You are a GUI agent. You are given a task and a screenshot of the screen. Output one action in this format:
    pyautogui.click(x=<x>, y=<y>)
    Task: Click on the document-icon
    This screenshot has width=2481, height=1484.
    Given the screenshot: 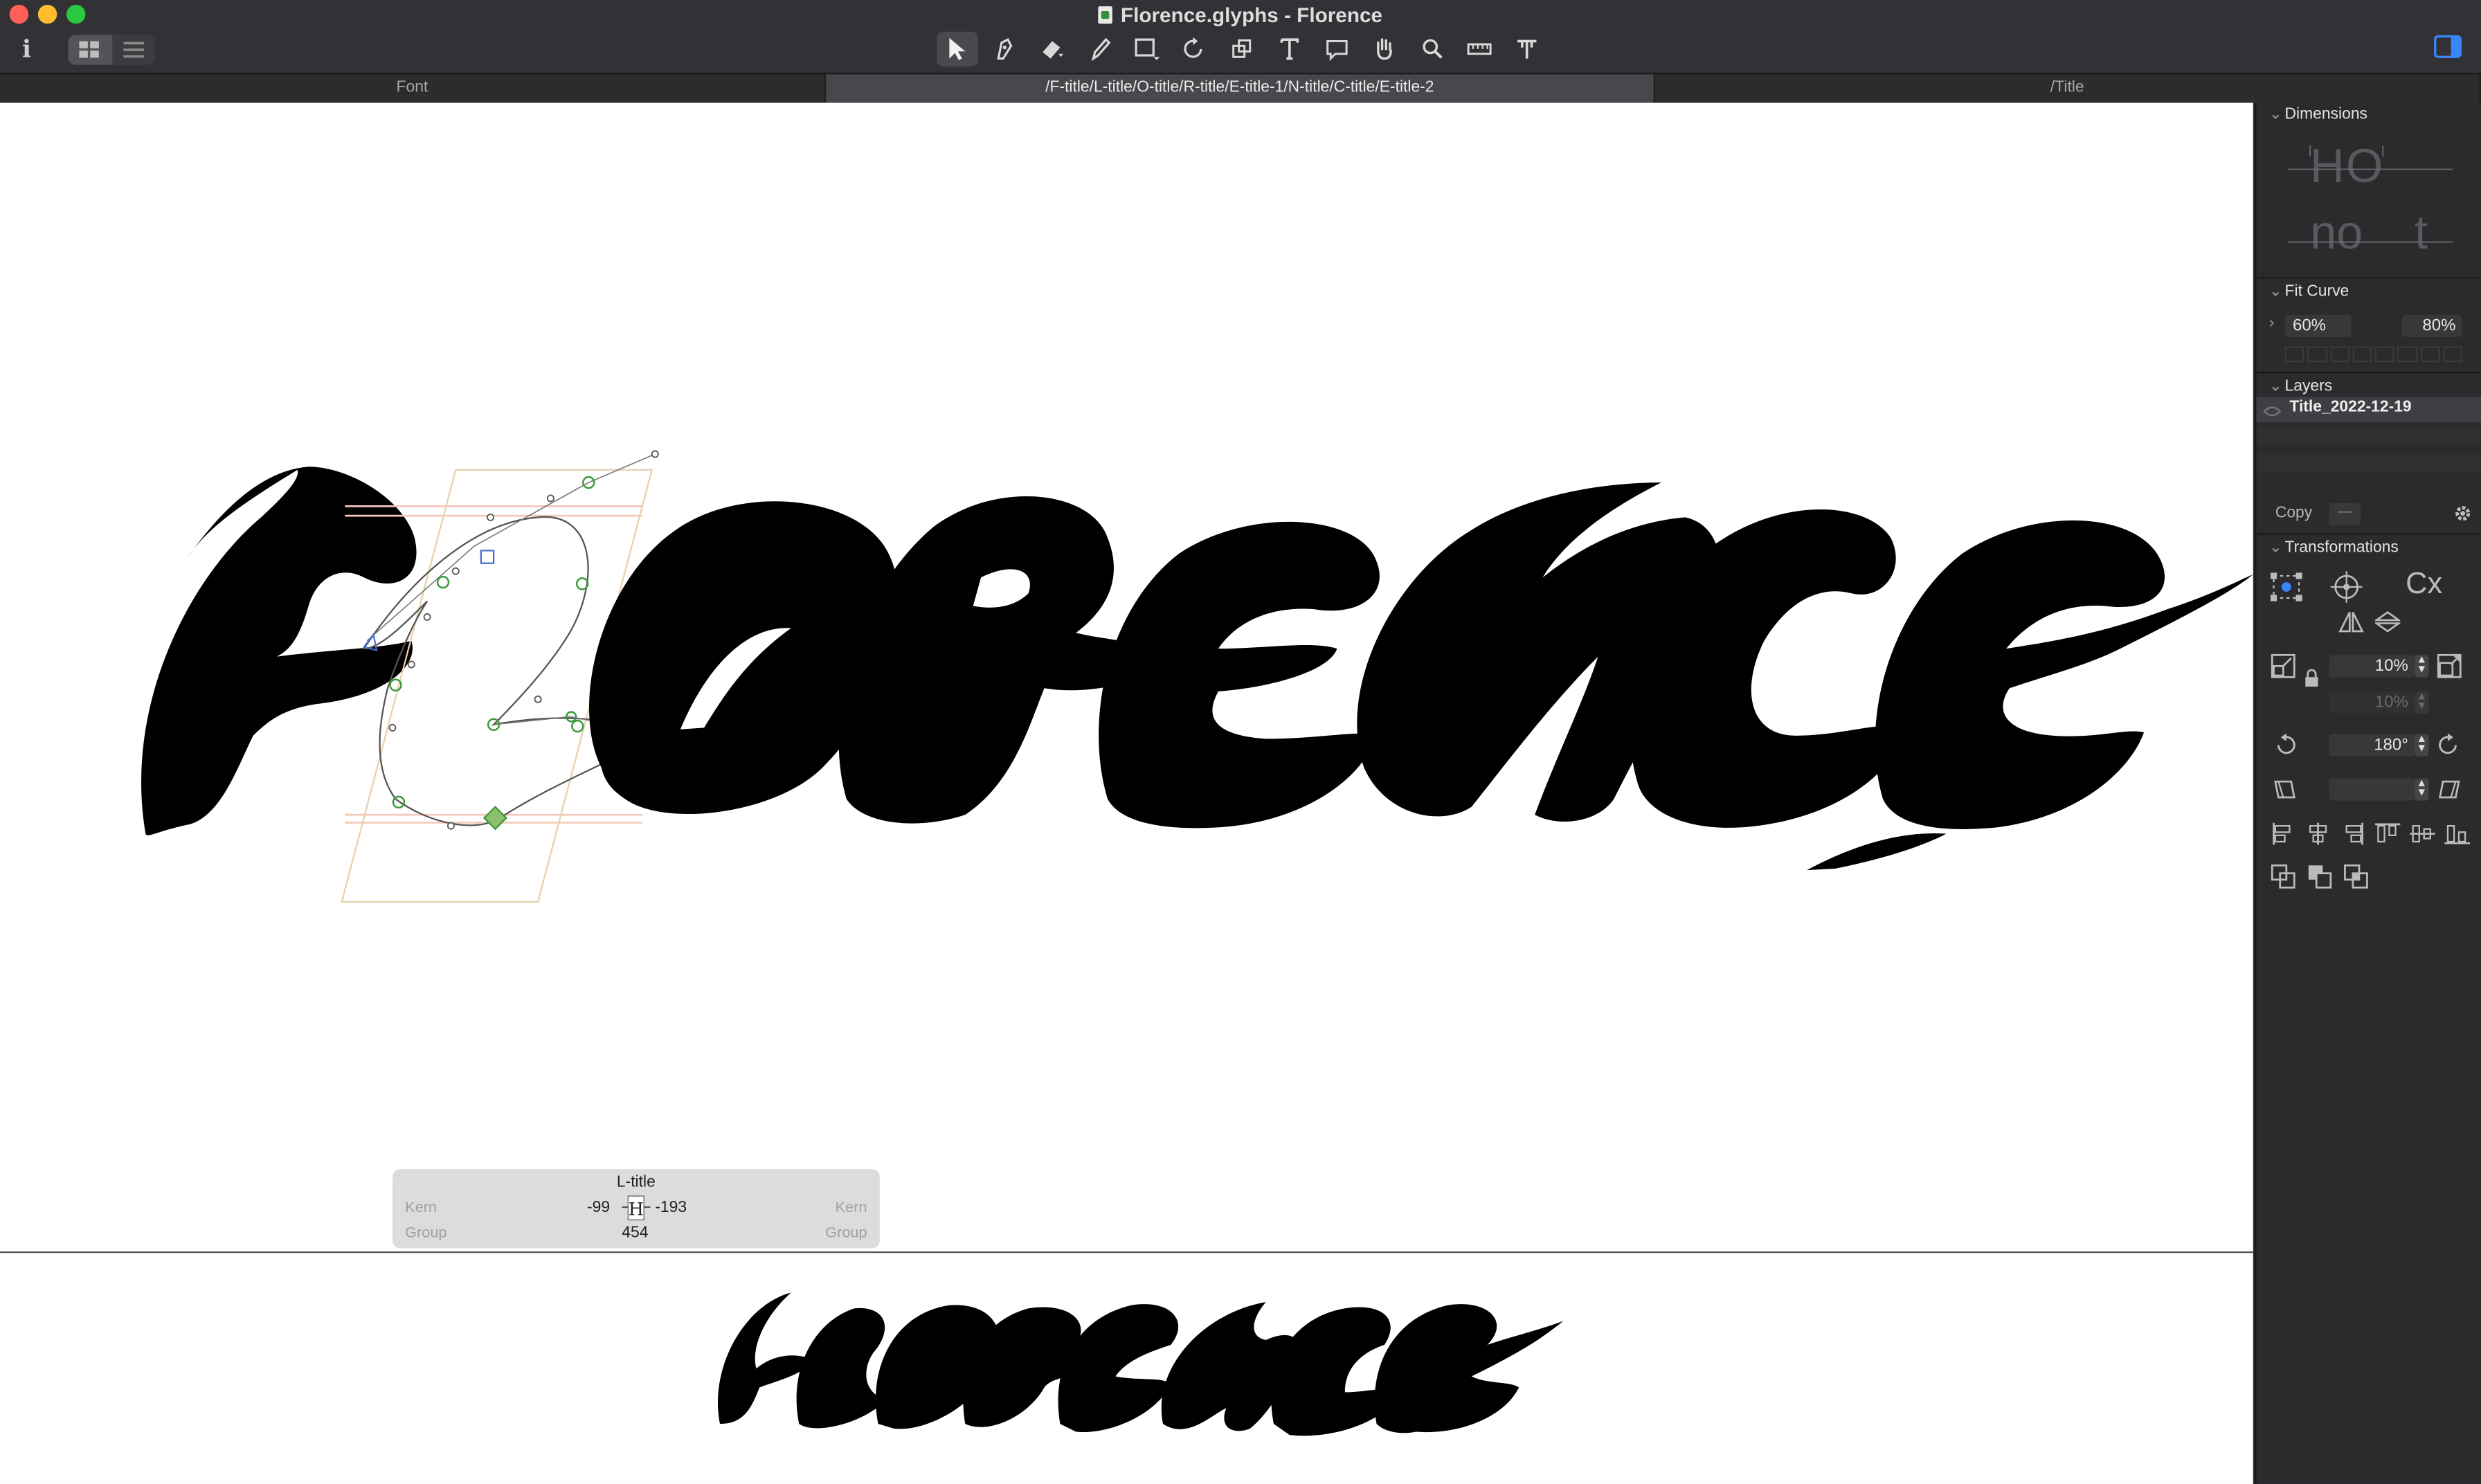 What is the action you would take?
    pyautogui.click(x=1105, y=15)
    